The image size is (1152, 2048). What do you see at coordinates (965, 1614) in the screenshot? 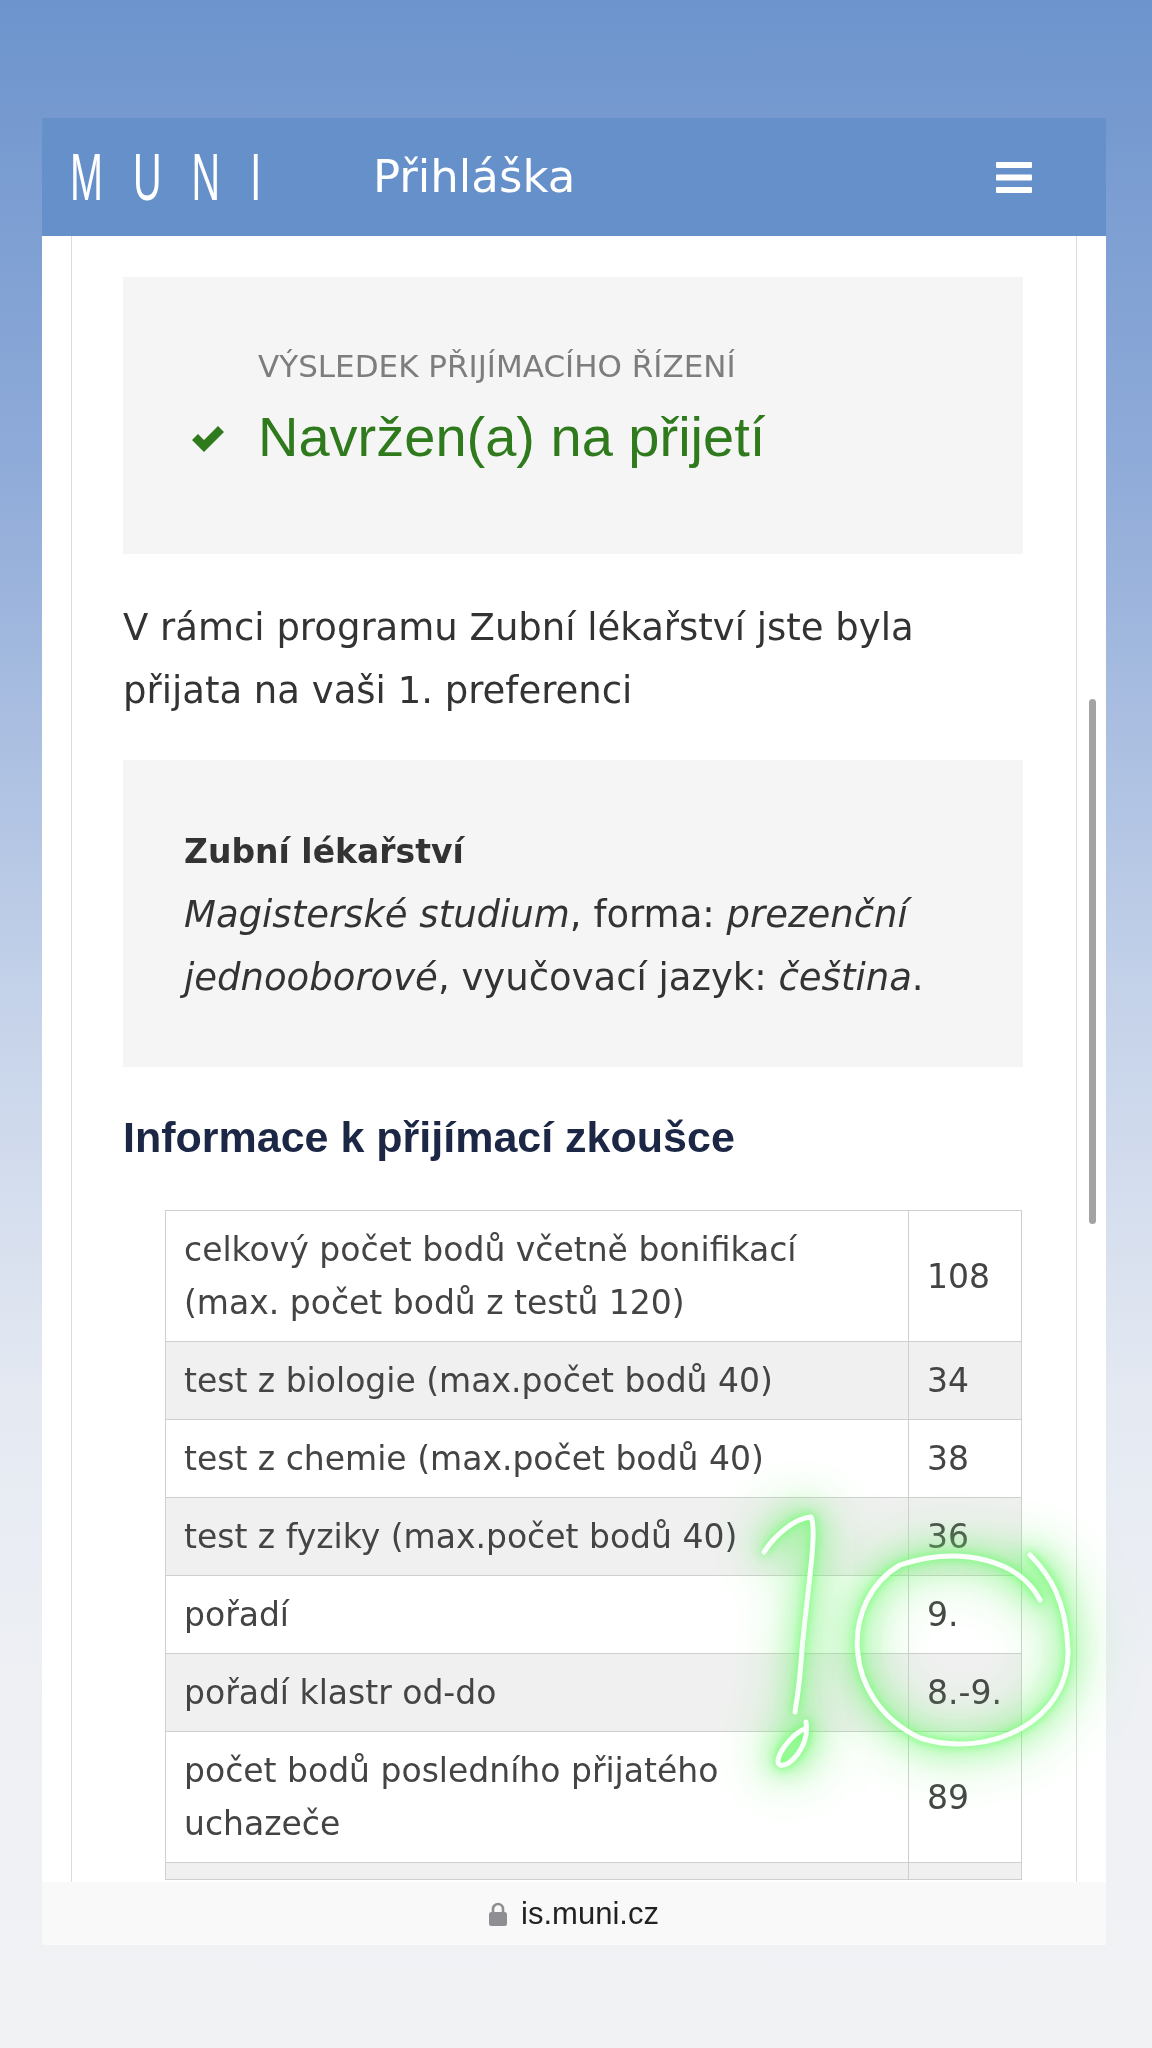
I see `table-cell: 9.` at bounding box center [965, 1614].